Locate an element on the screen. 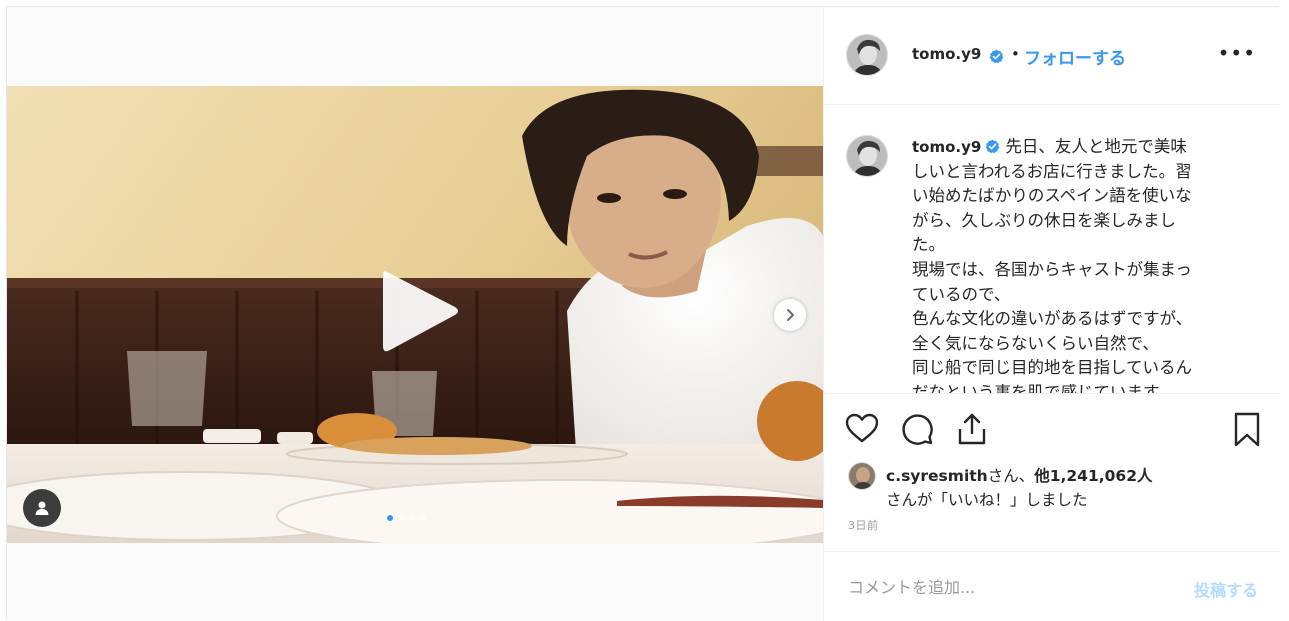 This screenshot has height=621, width=1289. post-header: tomo.y9 • フォローする ••• is located at coordinates (1052, 56).